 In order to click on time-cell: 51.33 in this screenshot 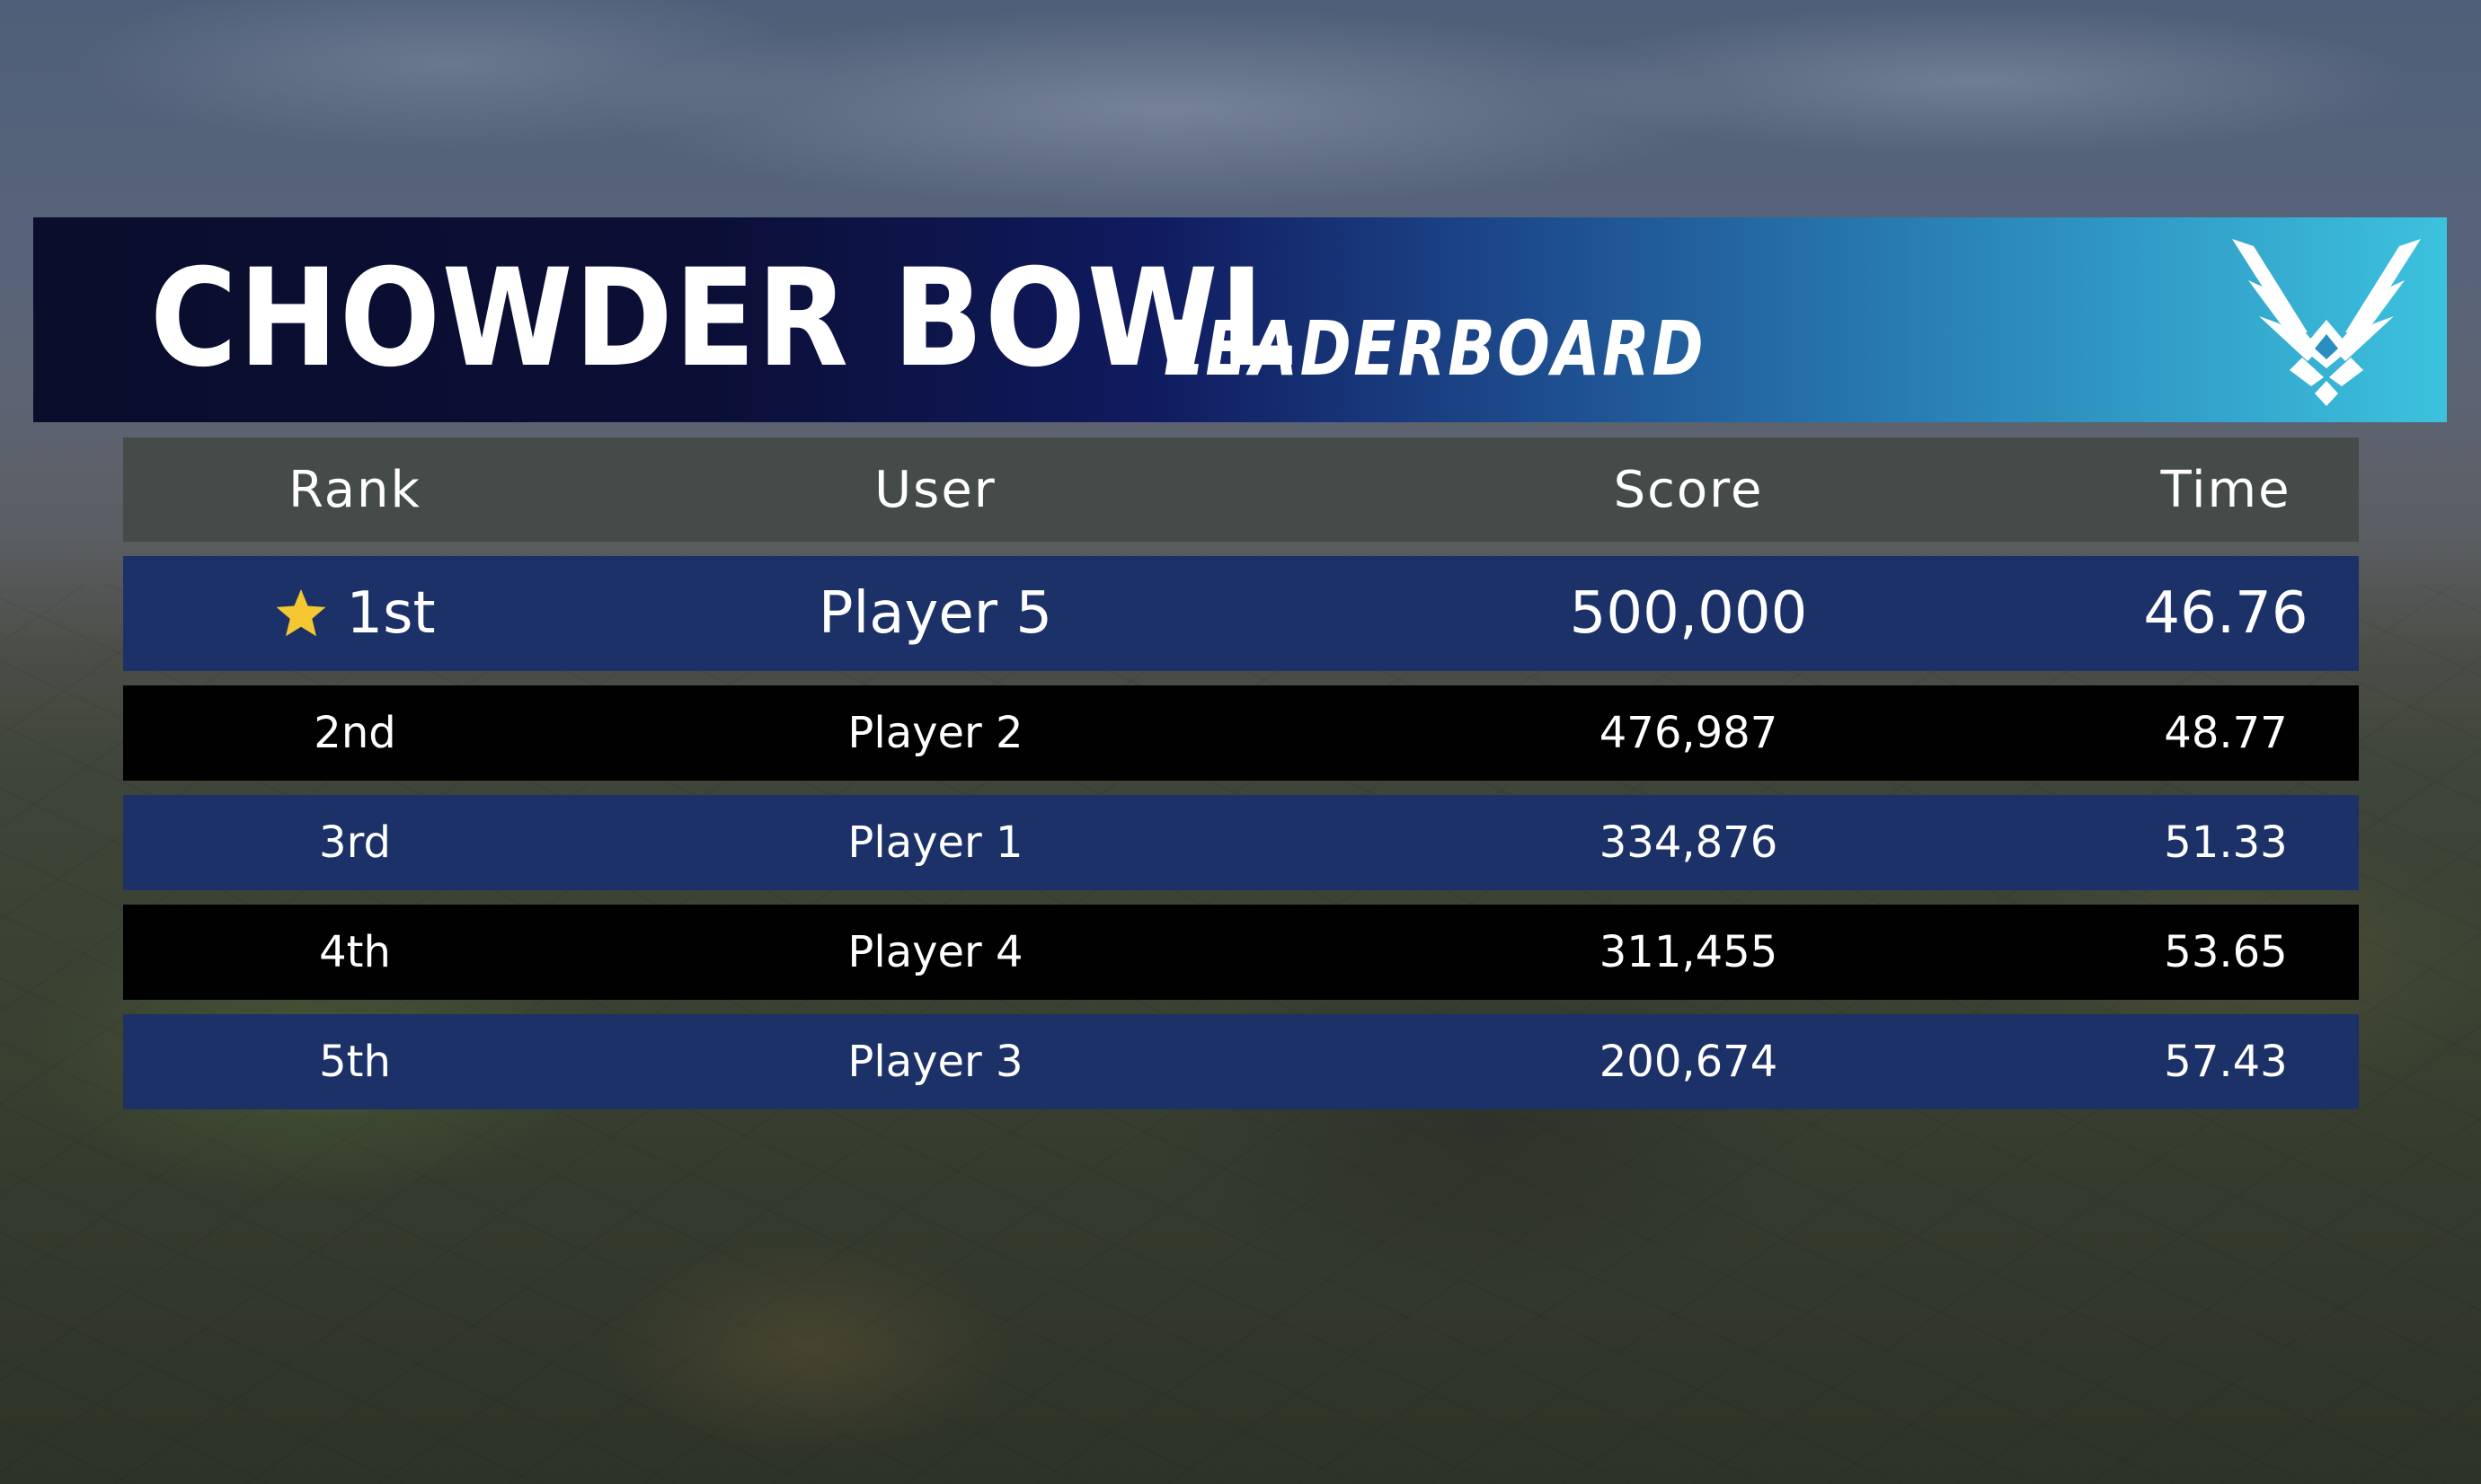, I will do `click(2226, 843)`.